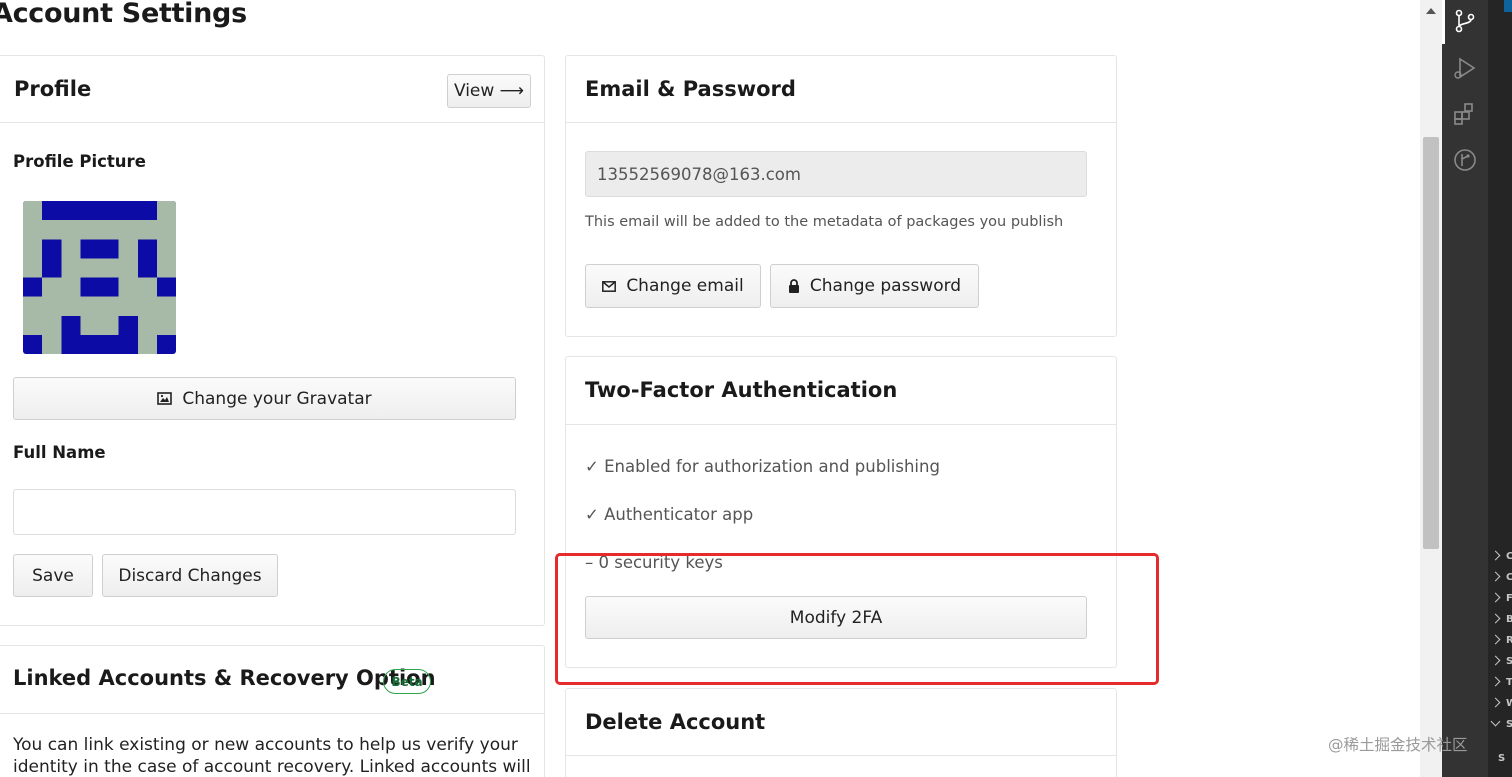 The width and height of the screenshot is (1512, 777). I want to click on two-factor-status-authenticator: ✓ Authenticator app, so click(669, 514).